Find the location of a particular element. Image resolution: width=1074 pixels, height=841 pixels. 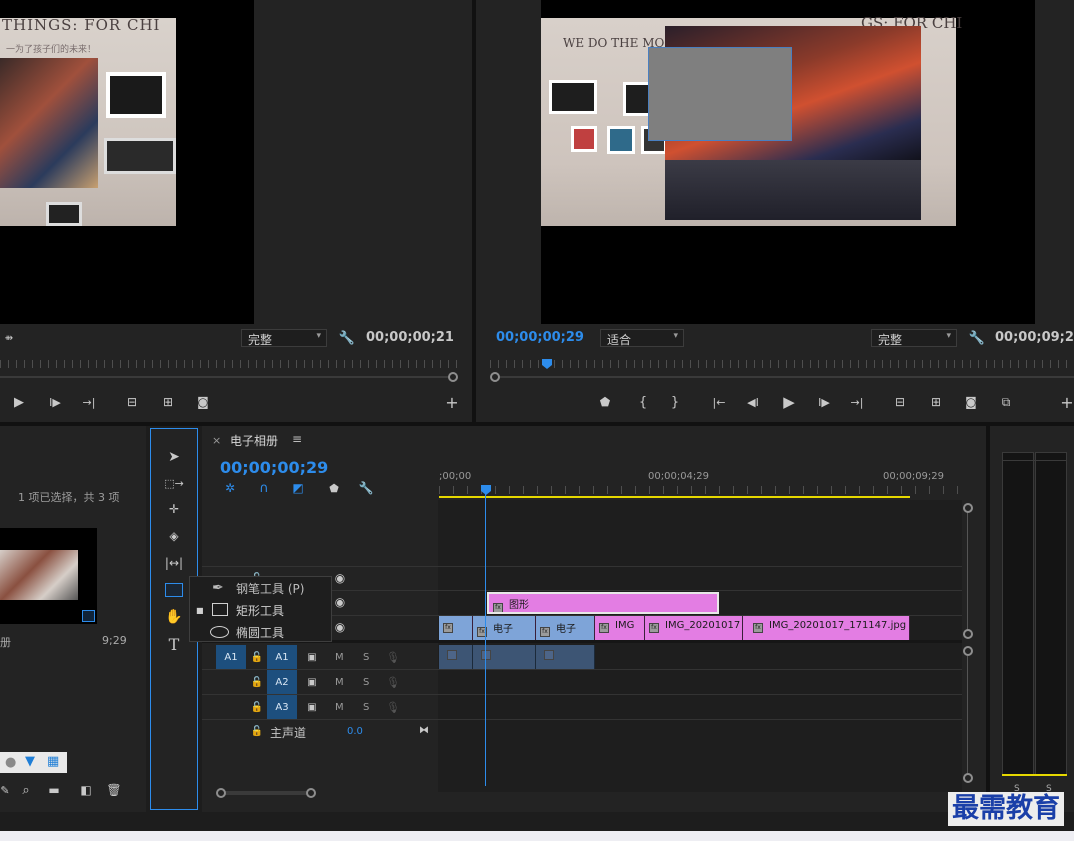

type-tool-icon: T is located at coordinates (174, 644).